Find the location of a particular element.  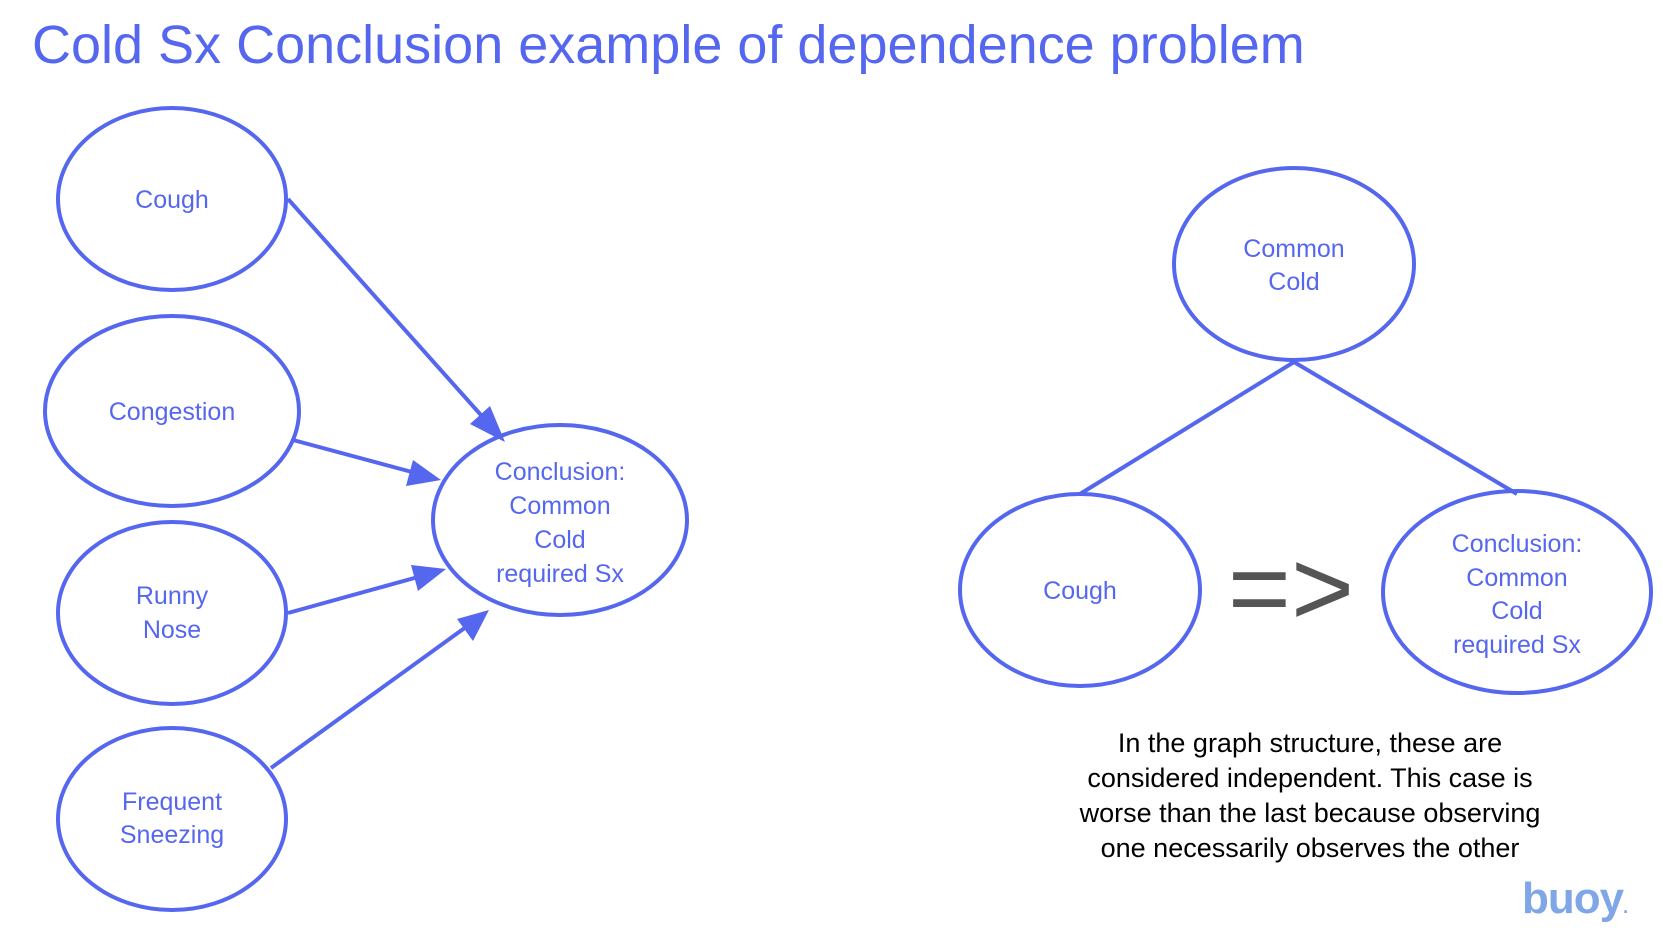

node-conclusion-right: Conclusion: Common Cold required Sx is located at coordinates (1517, 592).